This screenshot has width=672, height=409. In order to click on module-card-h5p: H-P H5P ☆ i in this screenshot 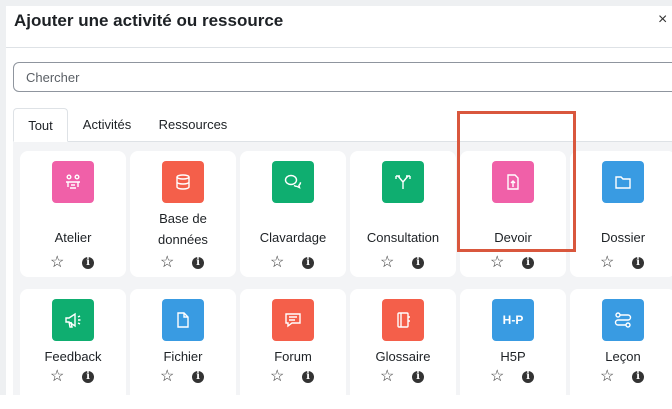, I will do `click(513, 349)`.